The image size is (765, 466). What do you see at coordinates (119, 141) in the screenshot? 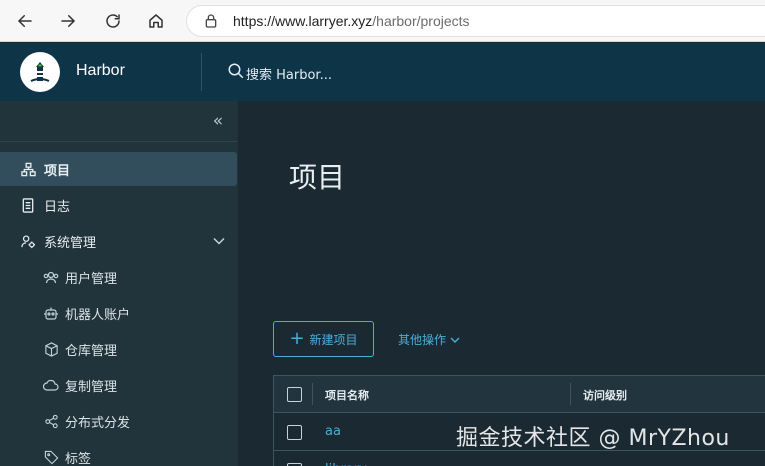
I see `sidebar-divider` at bounding box center [119, 141].